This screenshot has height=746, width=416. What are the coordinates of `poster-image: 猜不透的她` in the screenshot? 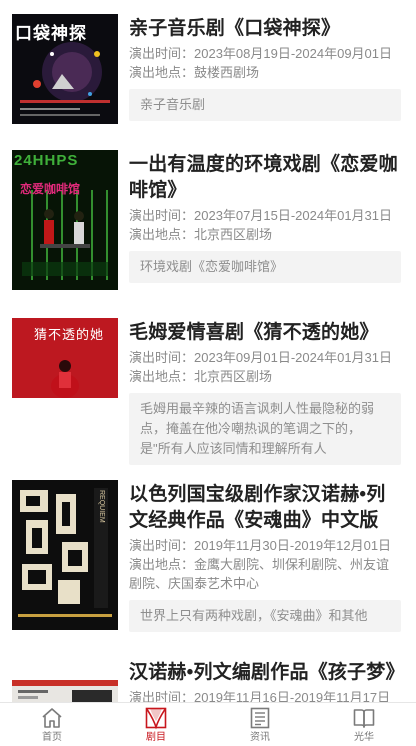 It's located at (65, 358).